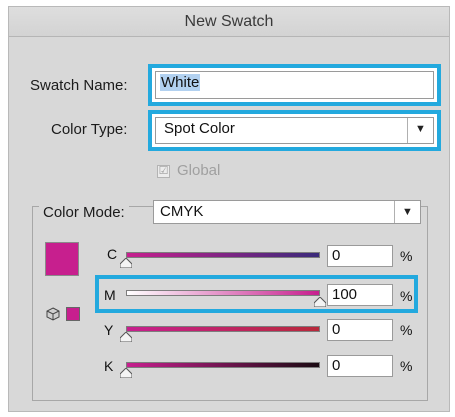 The image size is (455, 417). I want to click on global-checkbox: ☑, so click(163, 171).